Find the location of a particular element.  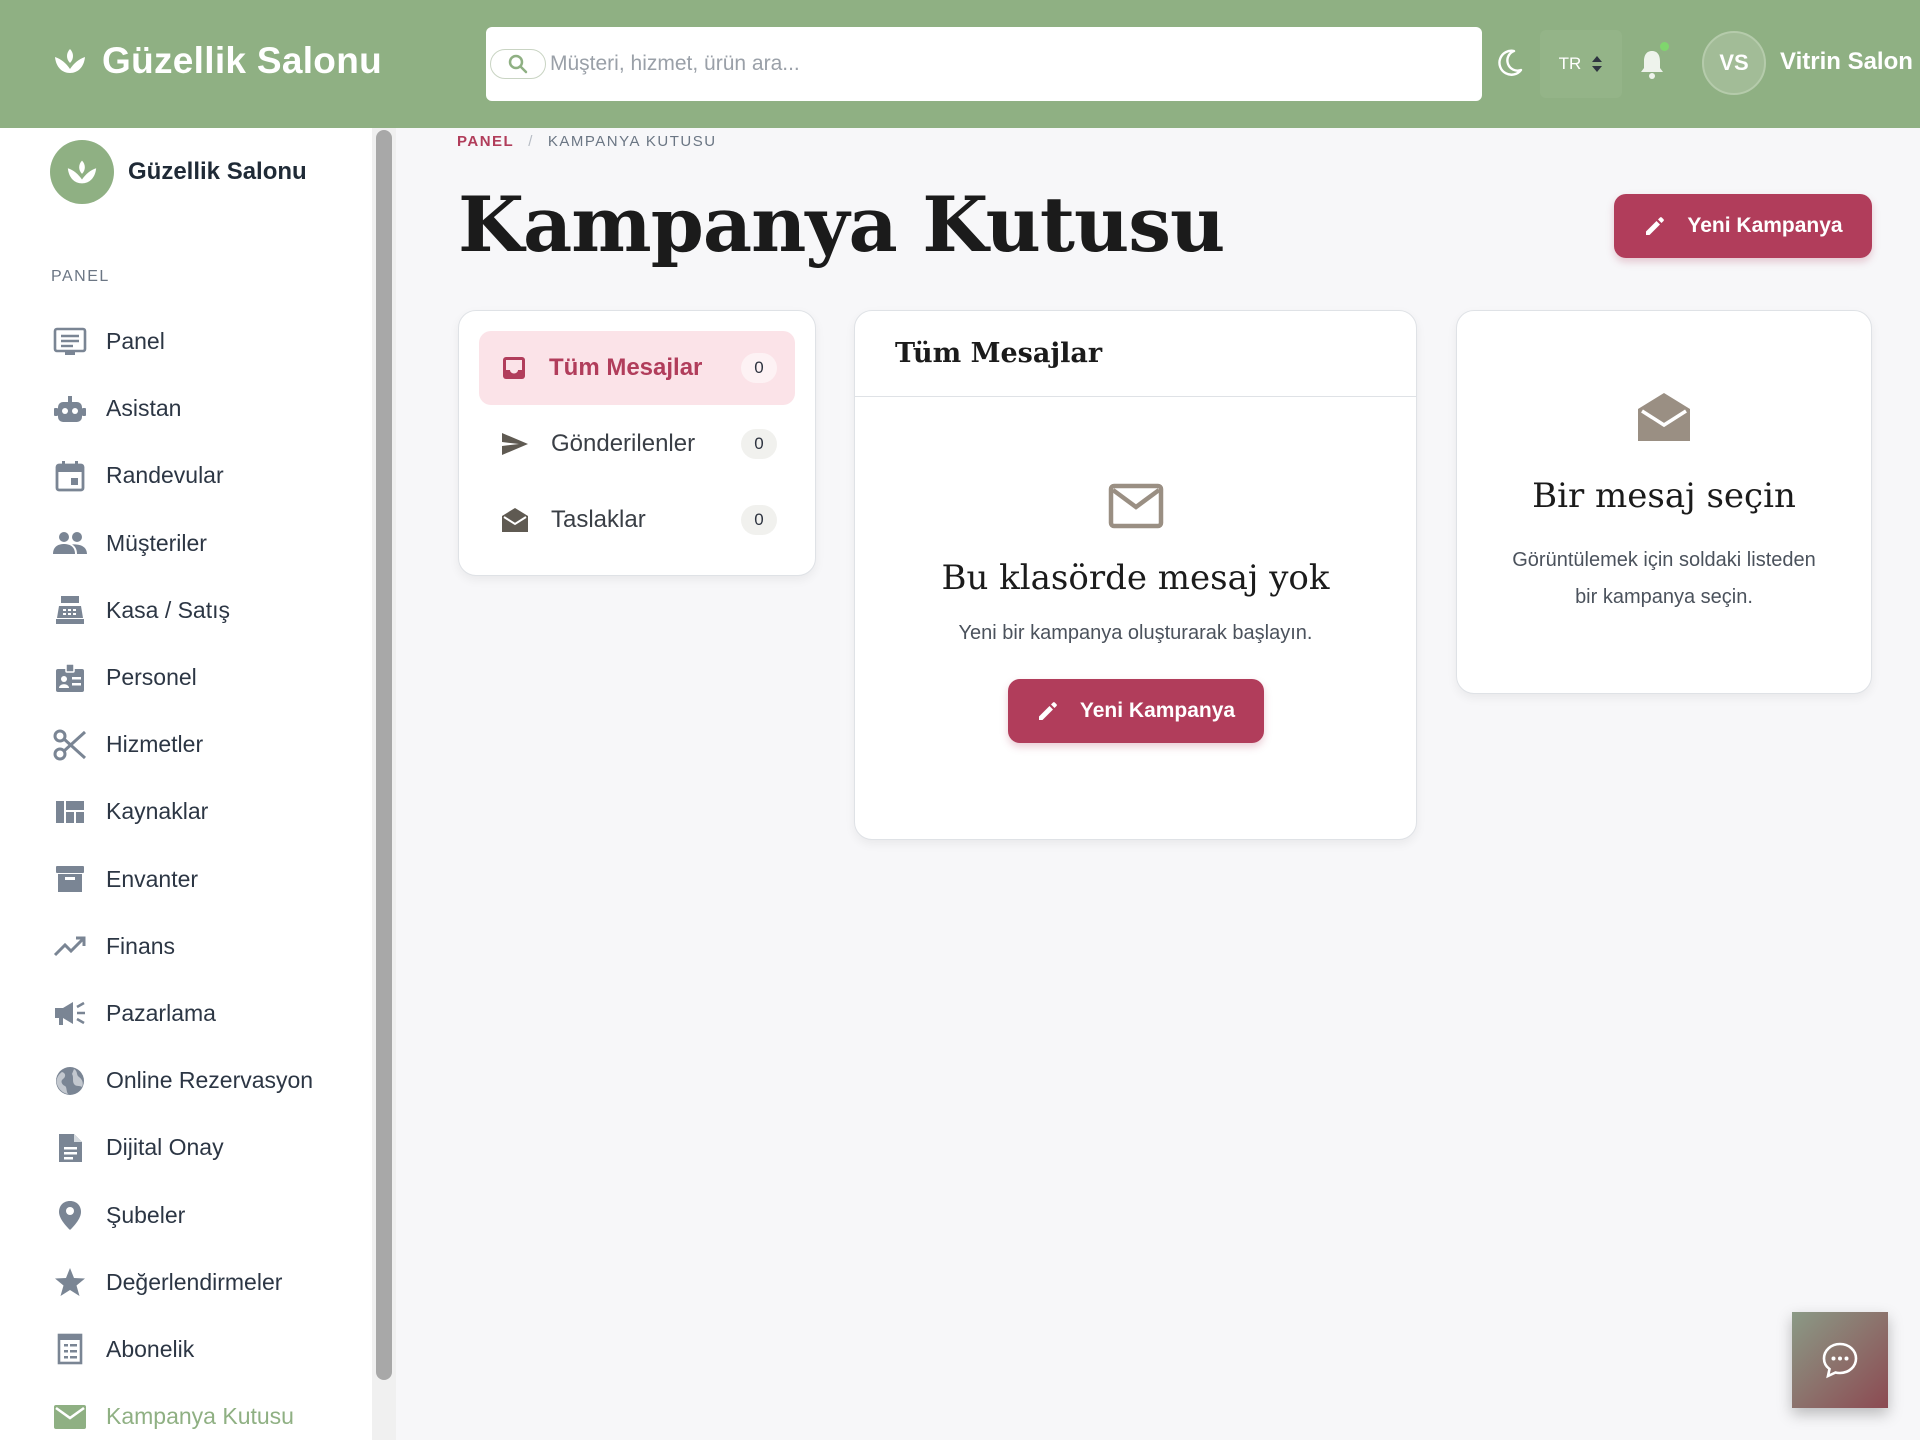

archive-icon is located at coordinates (70, 879).